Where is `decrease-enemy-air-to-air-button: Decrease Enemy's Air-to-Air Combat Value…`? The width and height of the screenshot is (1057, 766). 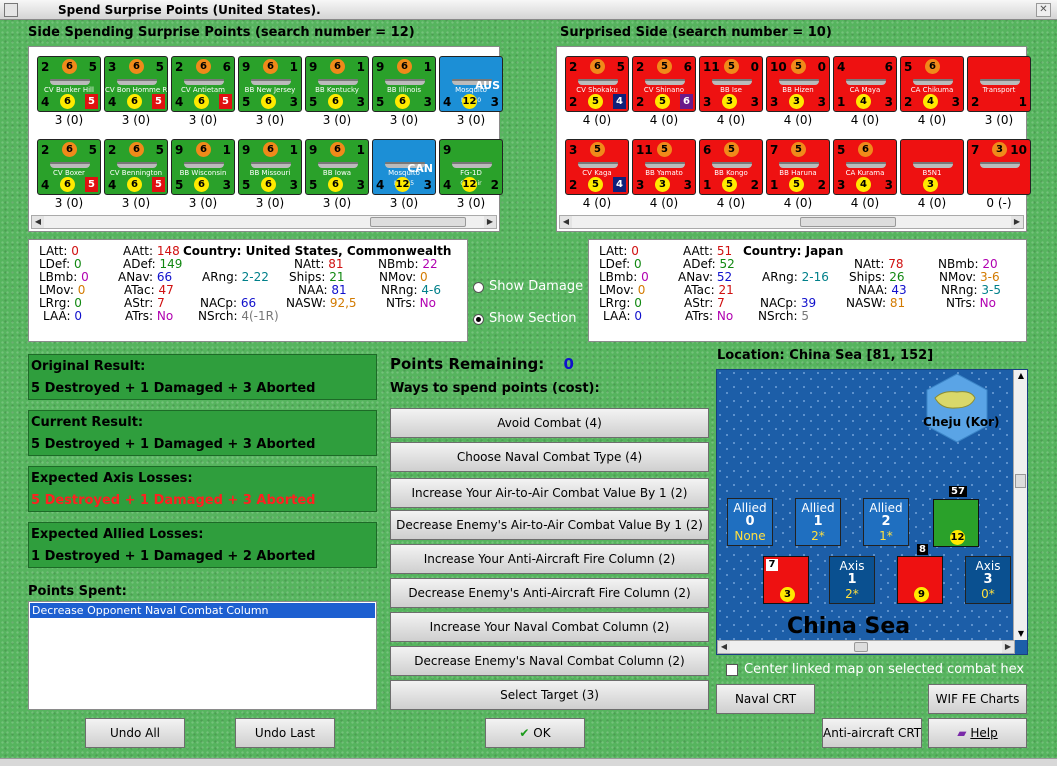 decrease-enemy-air-to-air-button: Decrease Enemy's Air-to-Air Combat Value… is located at coordinates (549, 525).